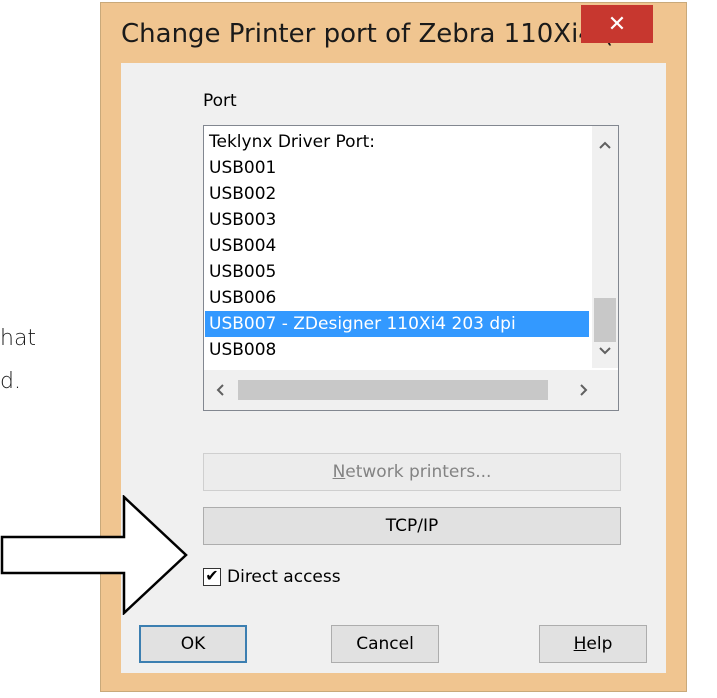  Describe the element at coordinates (393, 390) in the screenshot. I see `horizontal-scroll-thumb` at that location.